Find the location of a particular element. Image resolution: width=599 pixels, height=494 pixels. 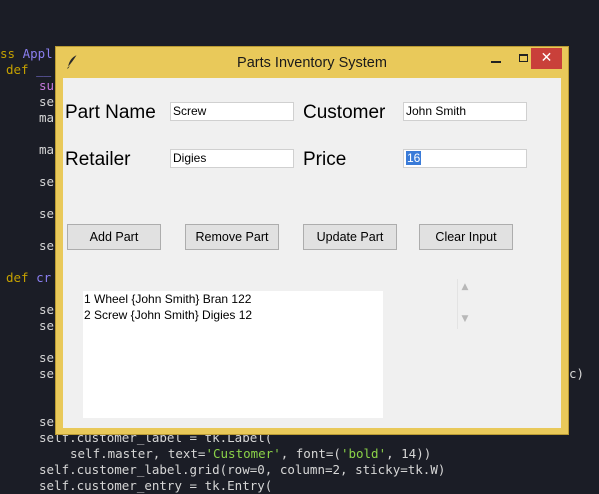

close-button: ✕ is located at coordinates (546, 58).